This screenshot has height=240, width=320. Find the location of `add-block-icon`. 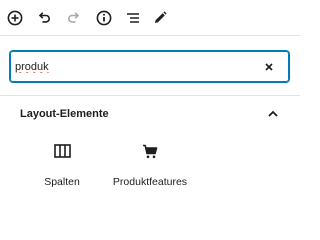

add-block-icon is located at coordinates (15, 18).